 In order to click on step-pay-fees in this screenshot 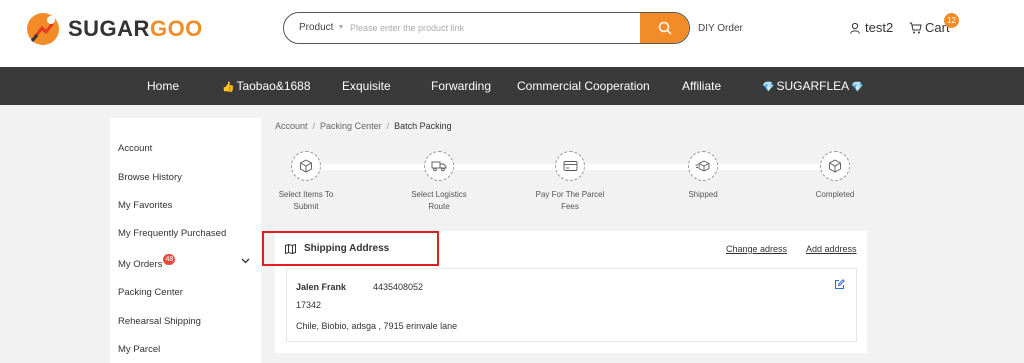, I will do `click(570, 166)`.